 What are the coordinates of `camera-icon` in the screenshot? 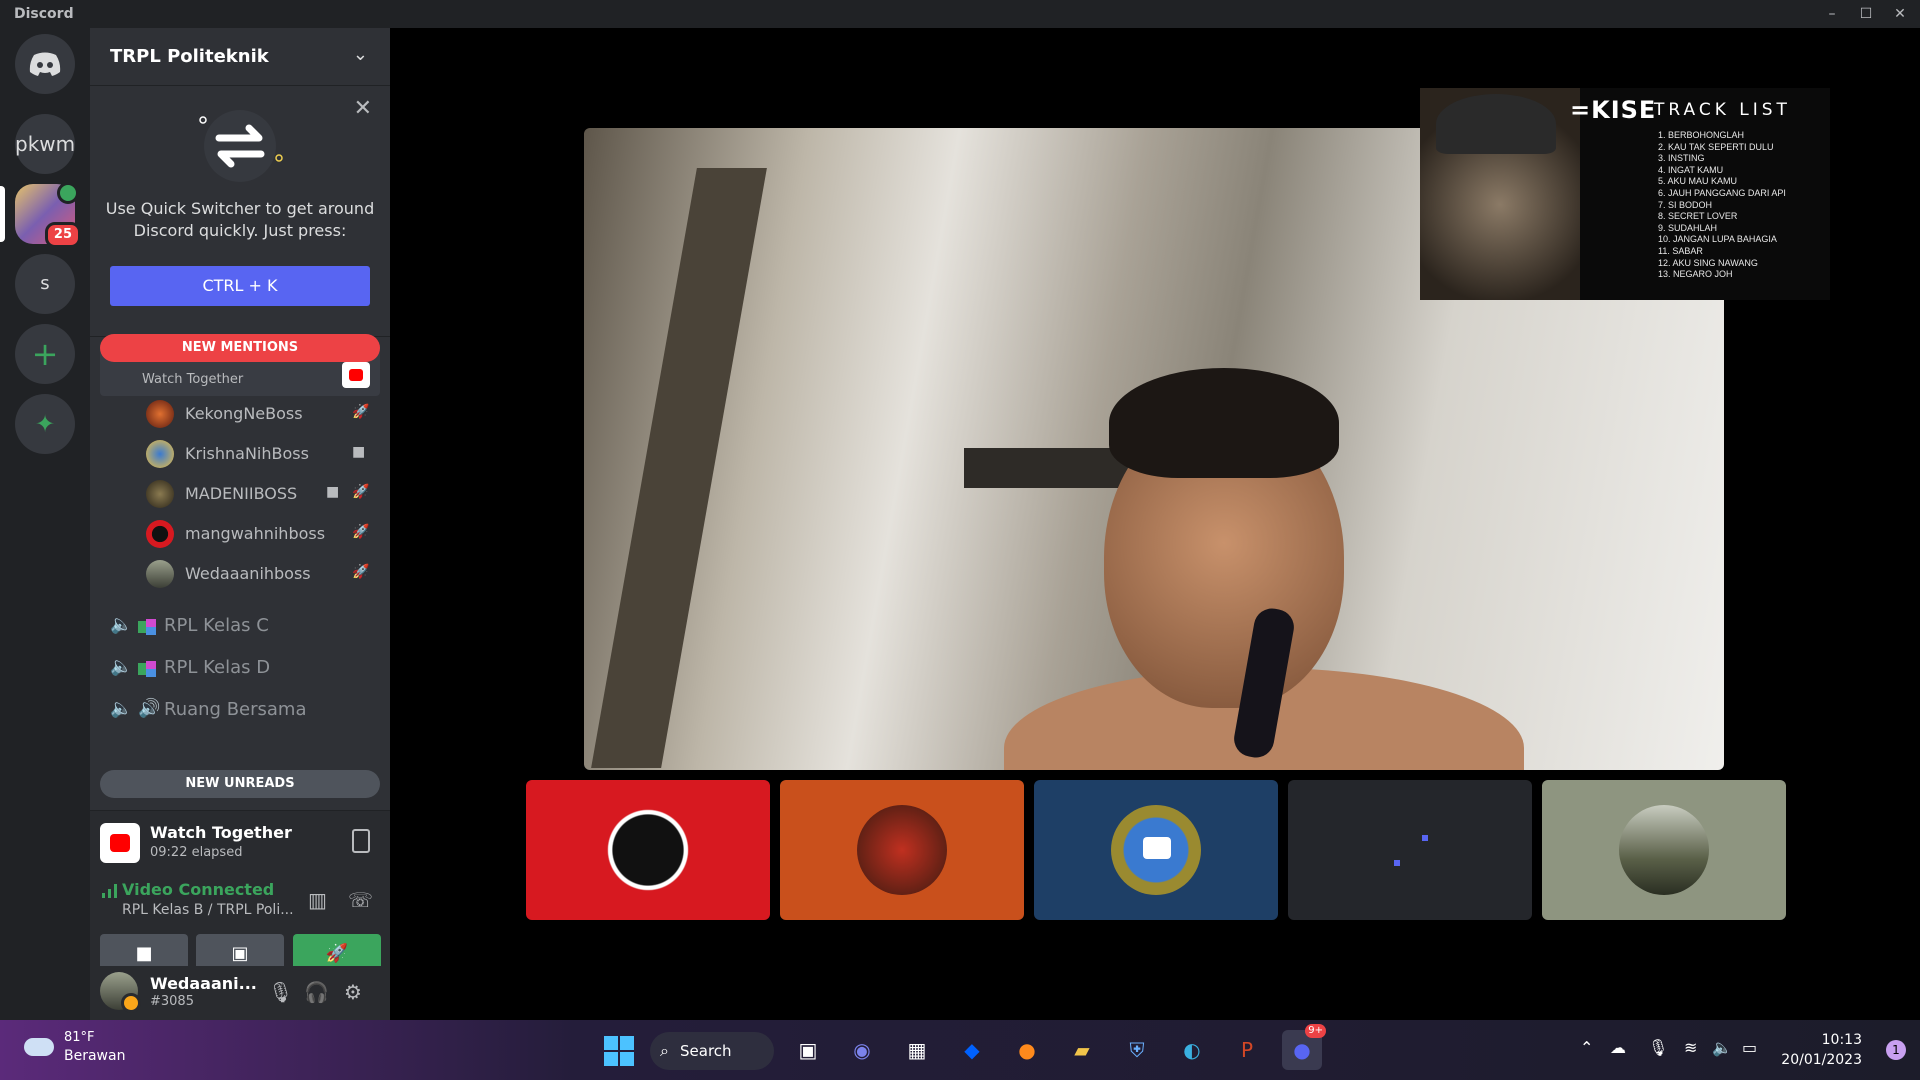 It's located at (1157, 848).